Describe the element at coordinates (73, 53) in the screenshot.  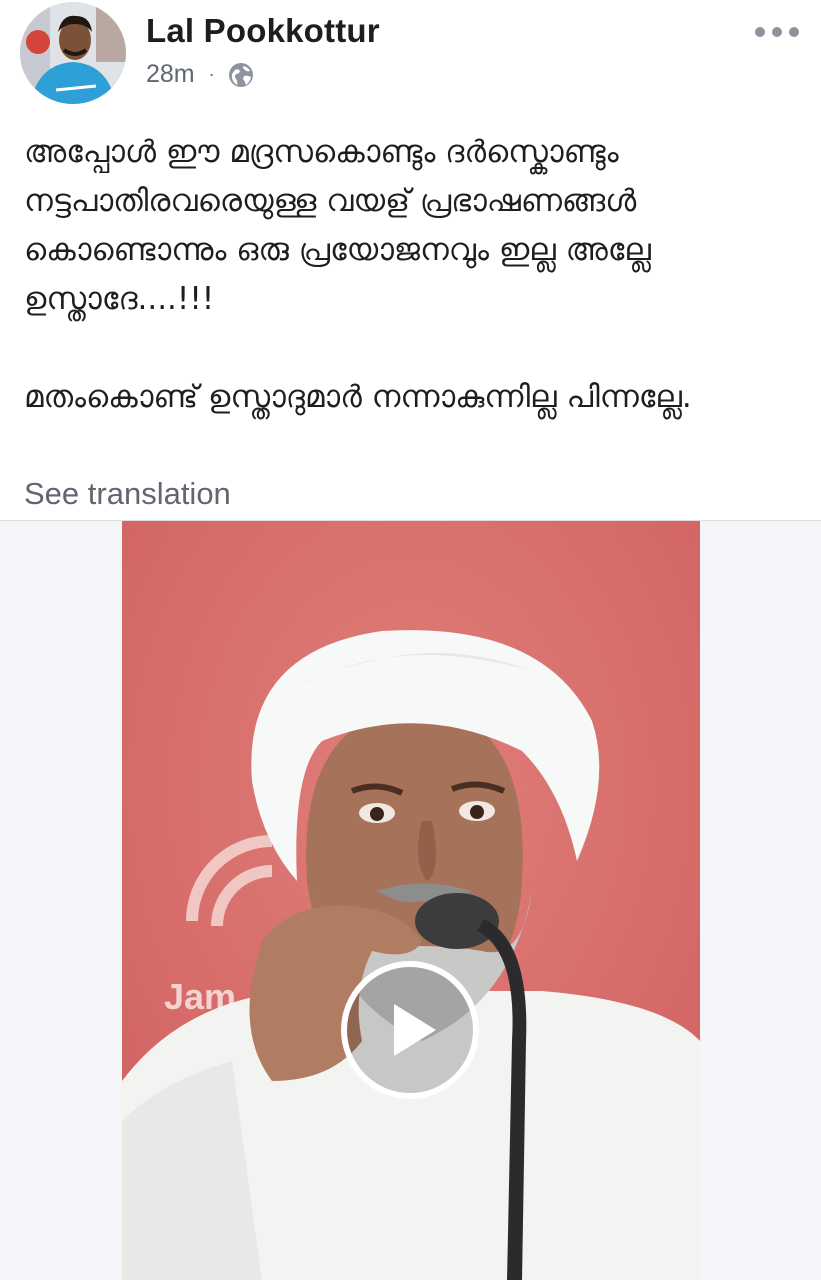
I see `author-avatar` at that location.